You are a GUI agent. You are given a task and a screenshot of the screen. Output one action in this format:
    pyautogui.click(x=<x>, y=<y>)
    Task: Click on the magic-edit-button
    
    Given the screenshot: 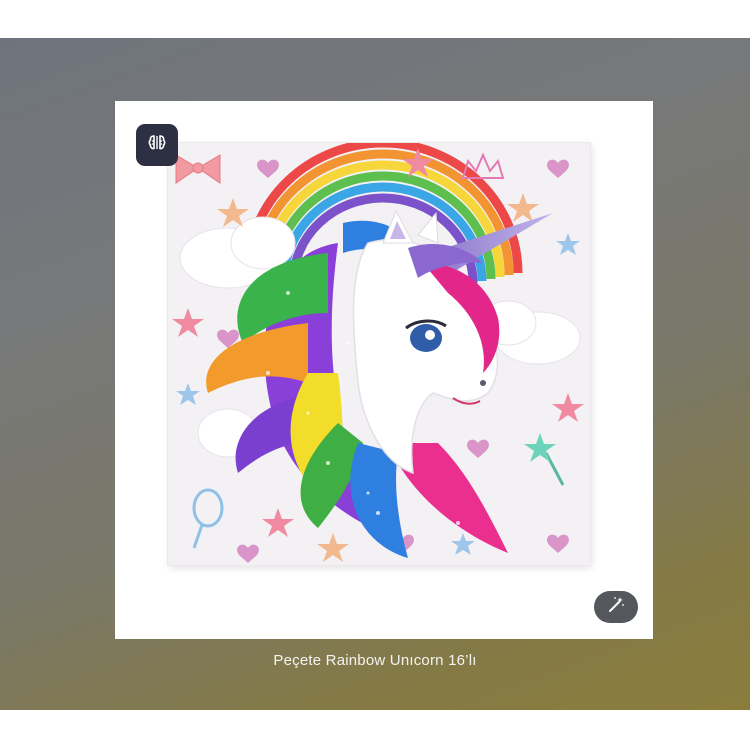 What is the action you would take?
    pyautogui.click(x=616, y=607)
    